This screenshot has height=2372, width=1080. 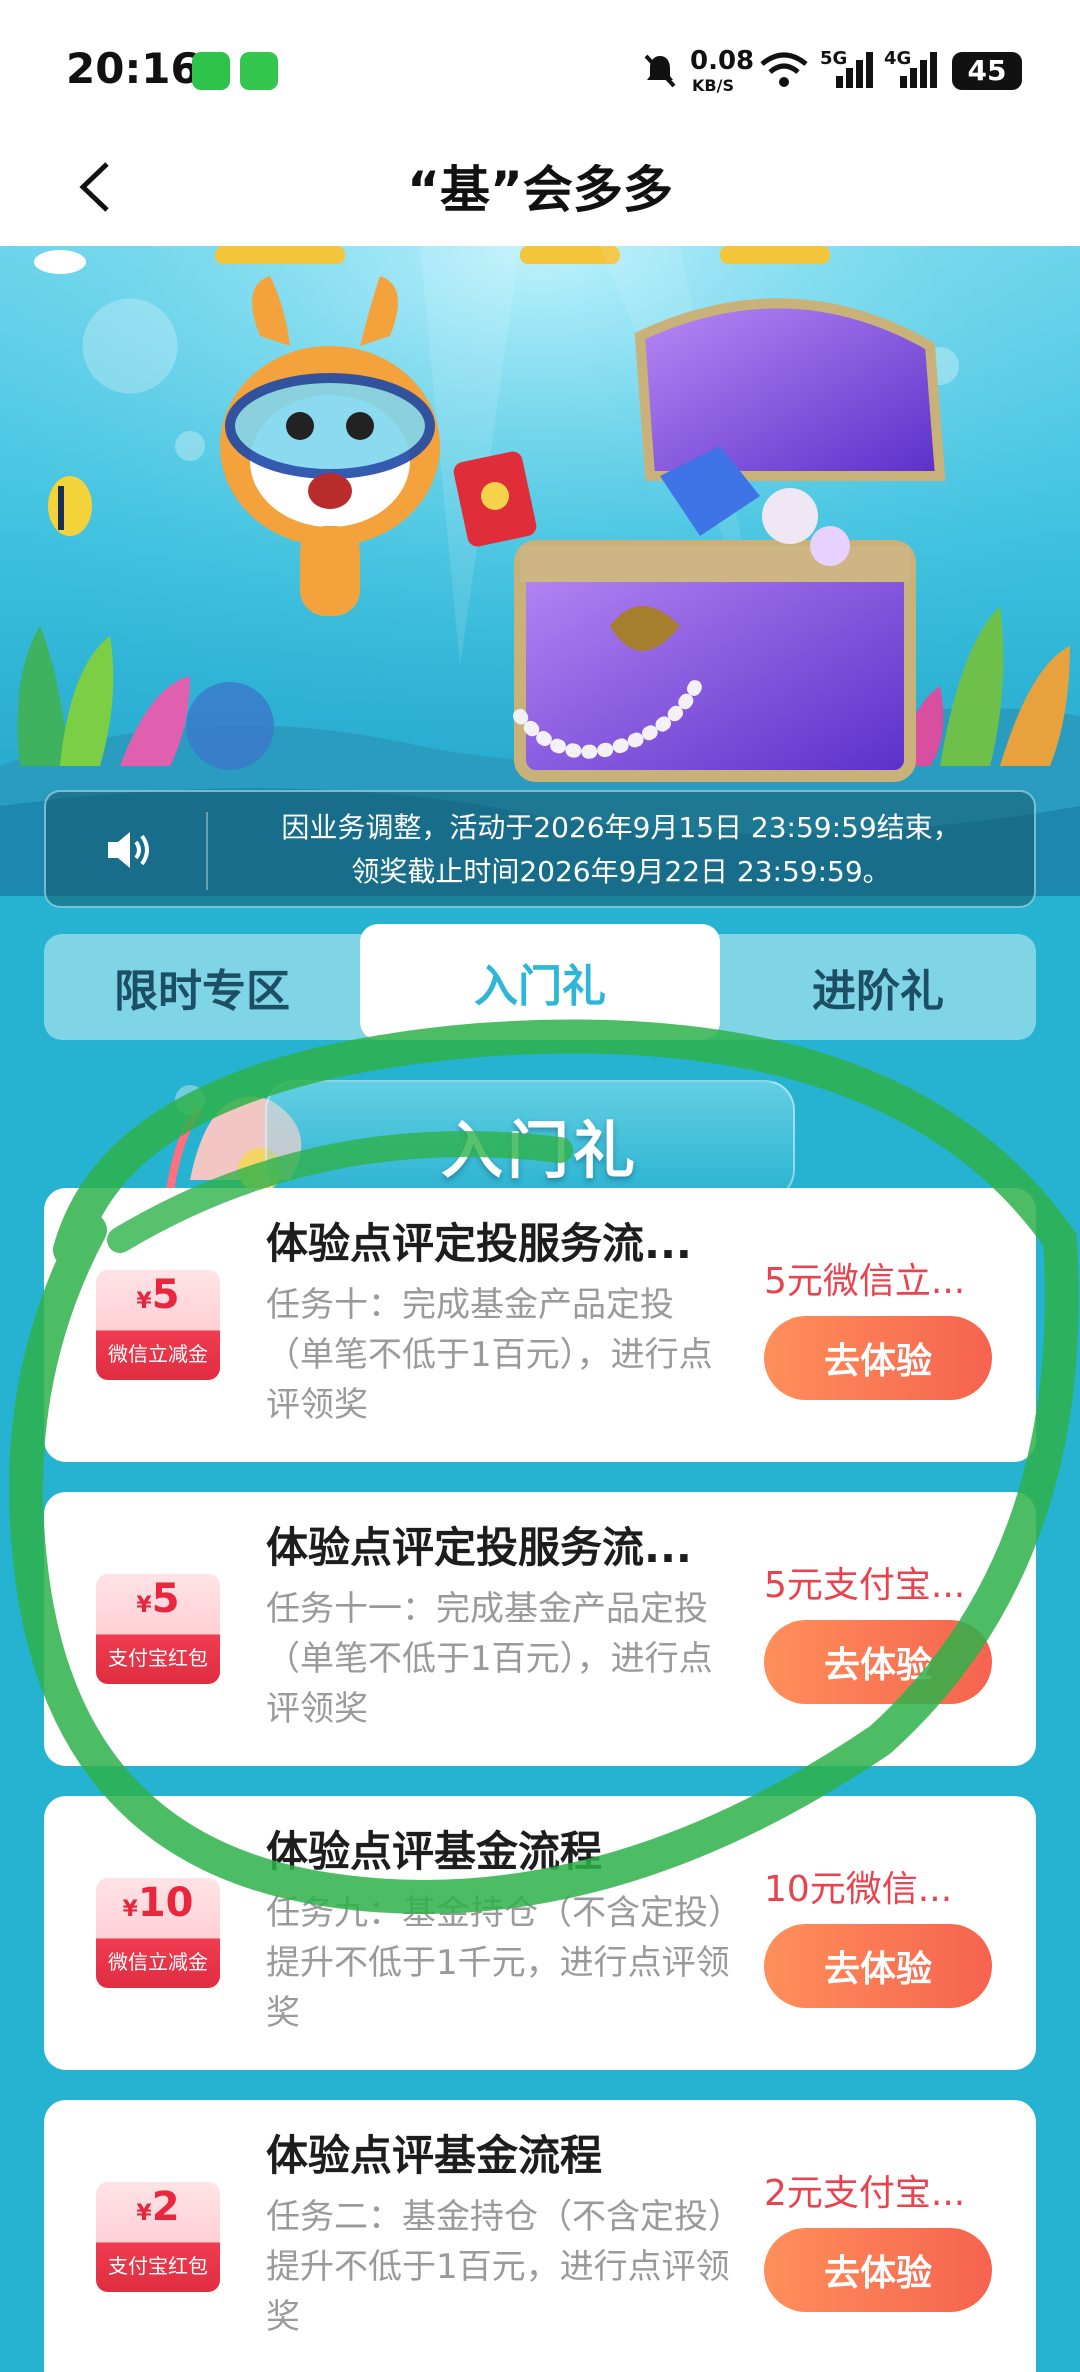 What do you see at coordinates (539, 1150) in the screenshot?
I see `section-title: 入门礼` at bounding box center [539, 1150].